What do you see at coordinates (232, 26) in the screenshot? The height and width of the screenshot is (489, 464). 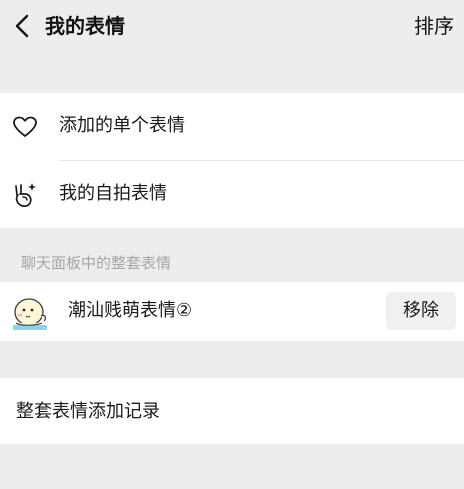 I see `navigation-bar: 我的表情 排序` at bounding box center [232, 26].